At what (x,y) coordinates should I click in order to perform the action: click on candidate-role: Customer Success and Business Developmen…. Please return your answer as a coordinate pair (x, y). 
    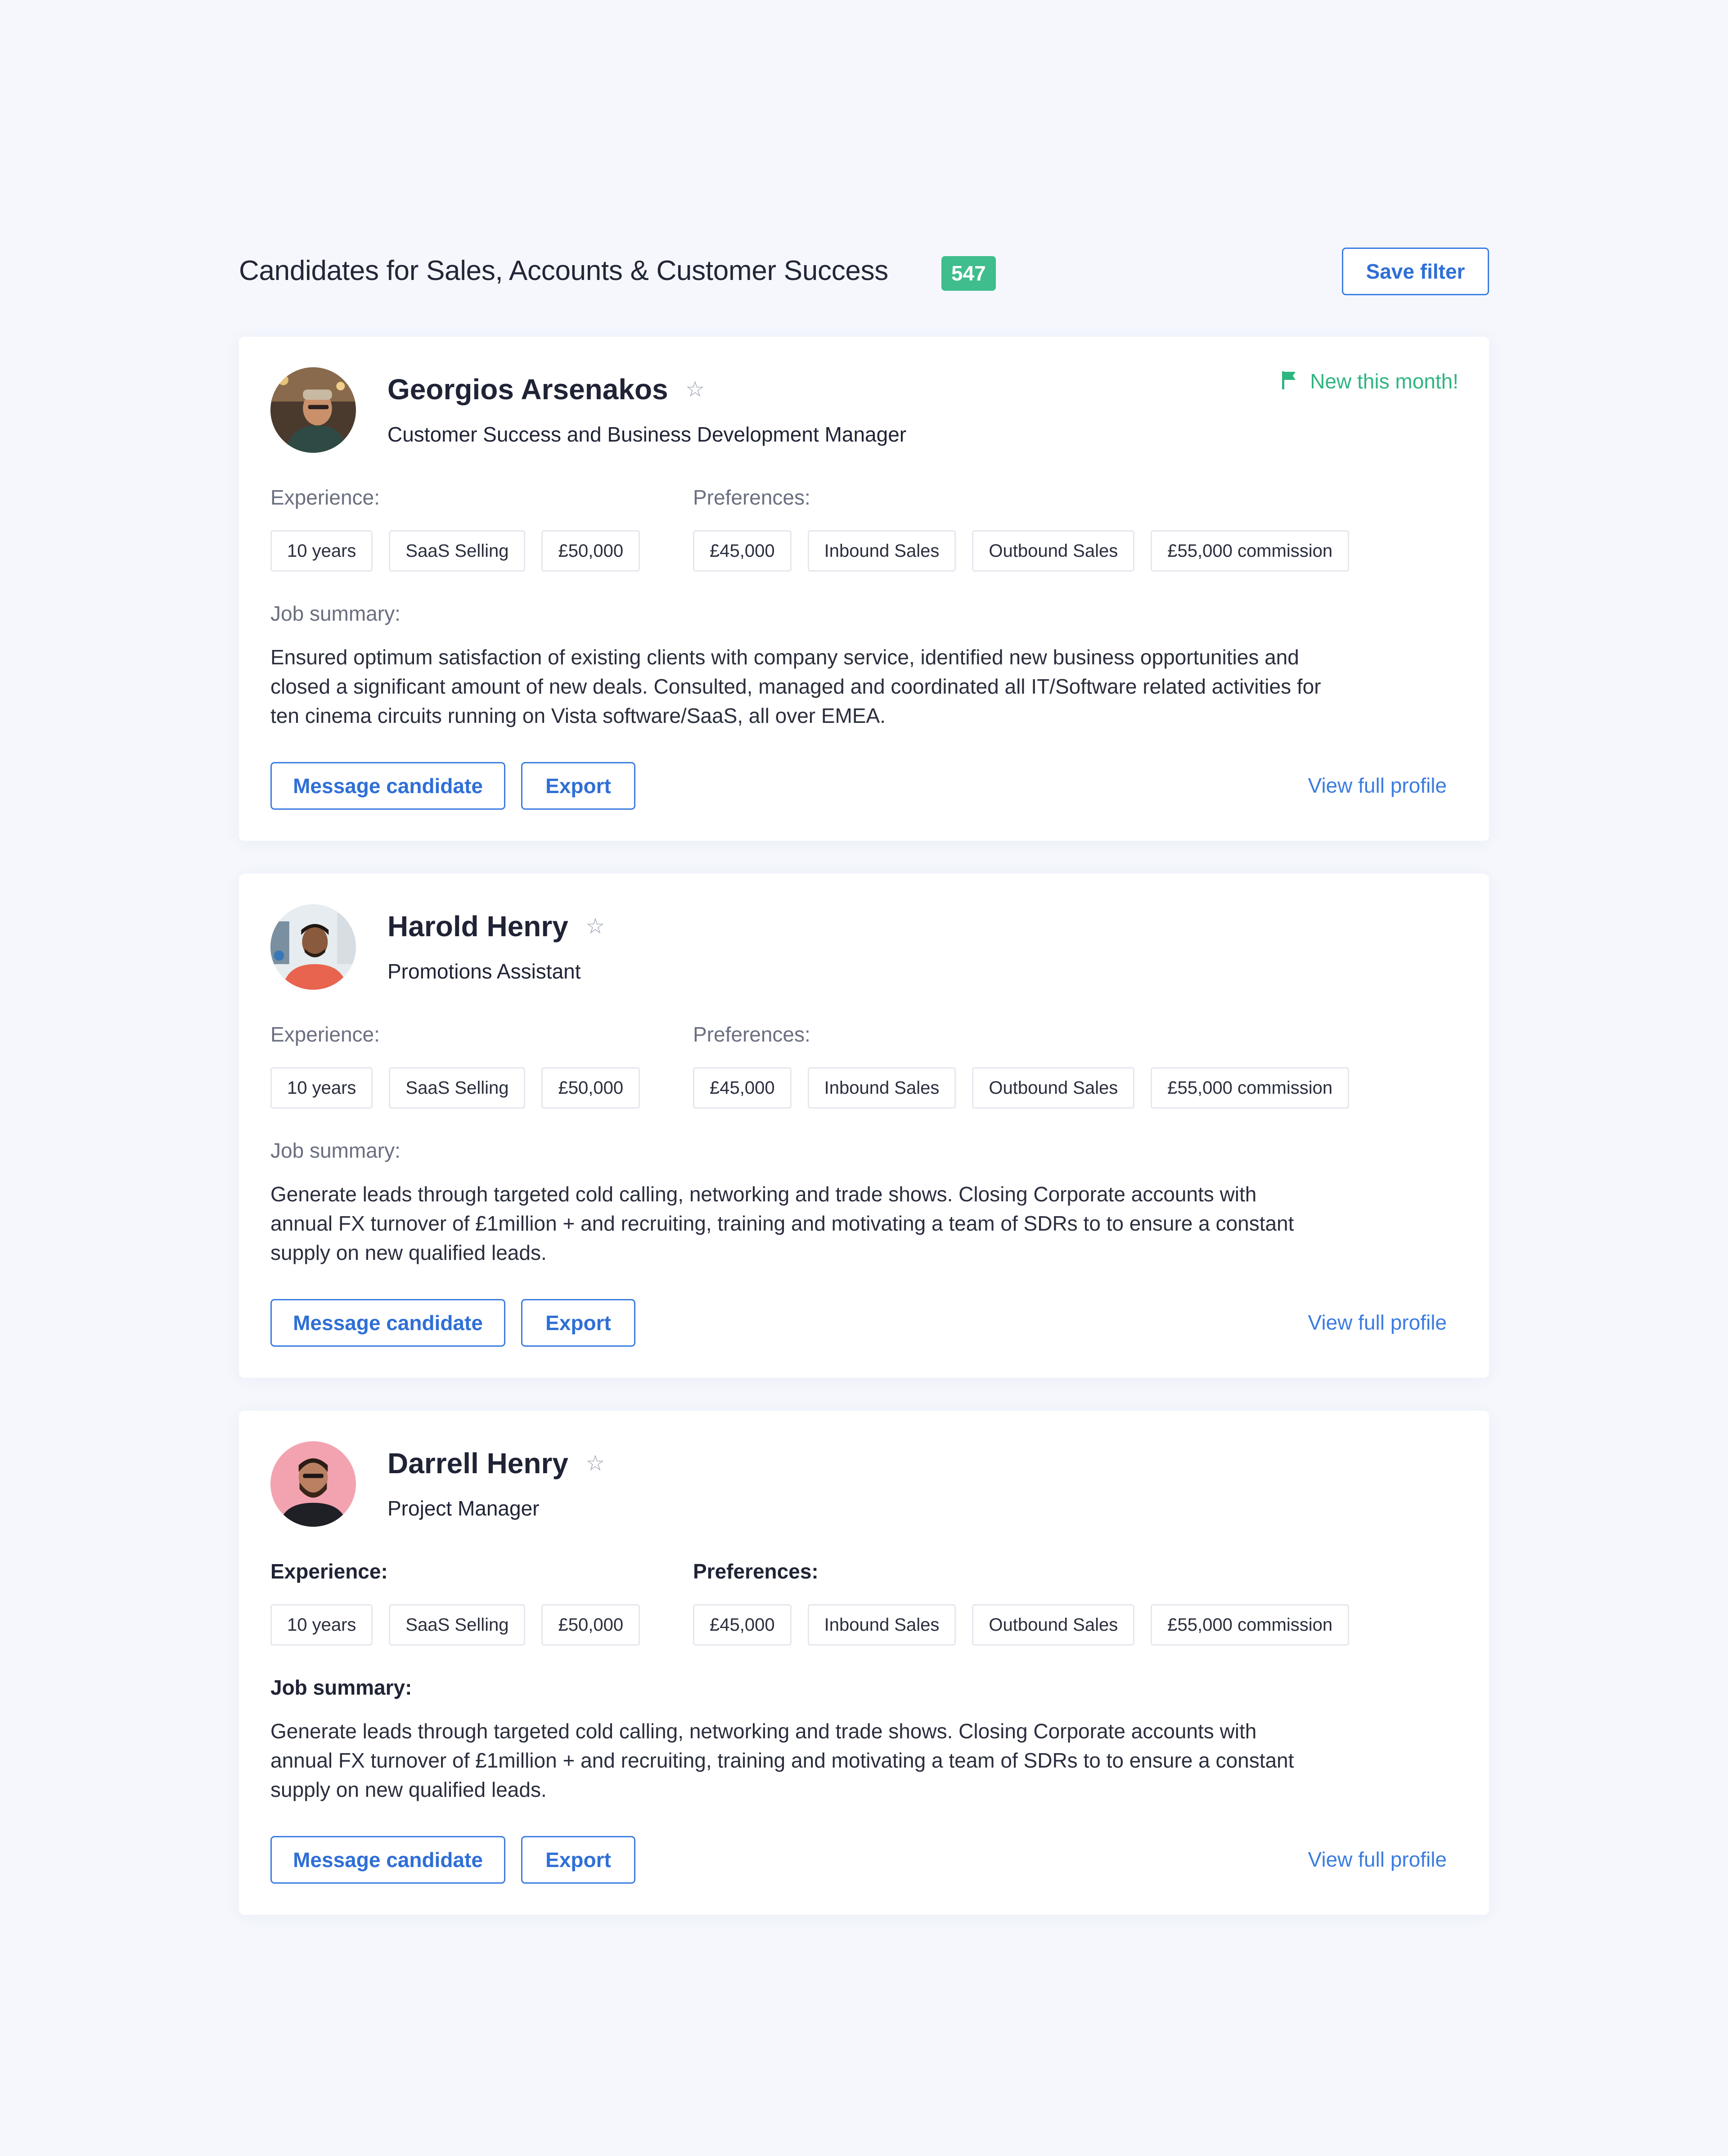
    Looking at the image, I should click on (647, 434).